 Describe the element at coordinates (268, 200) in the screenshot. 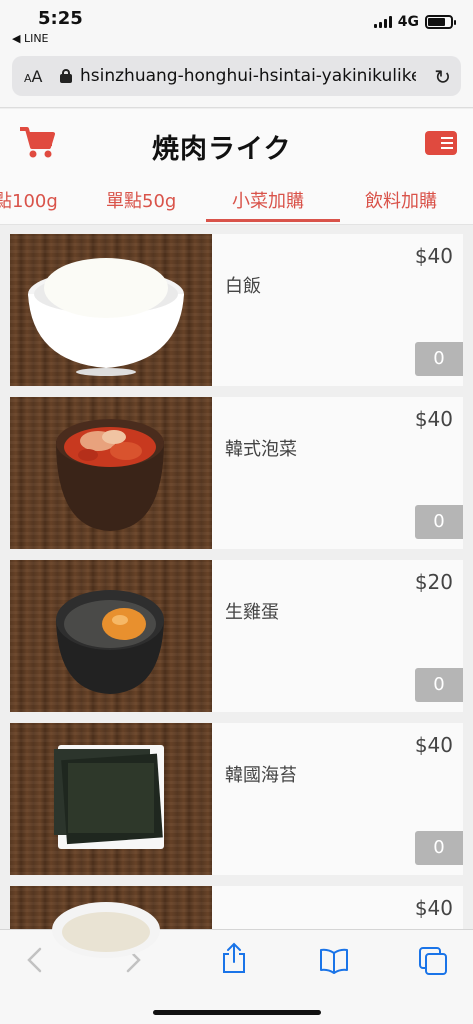

I see `tab-side-dishes: 小菜加購` at that location.